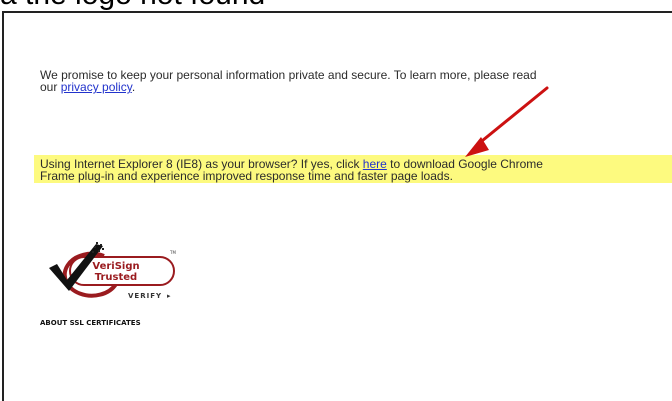 This screenshot has width=672, height=401. I want to click on privacy-line2-prefix: our, so click(50, 87).